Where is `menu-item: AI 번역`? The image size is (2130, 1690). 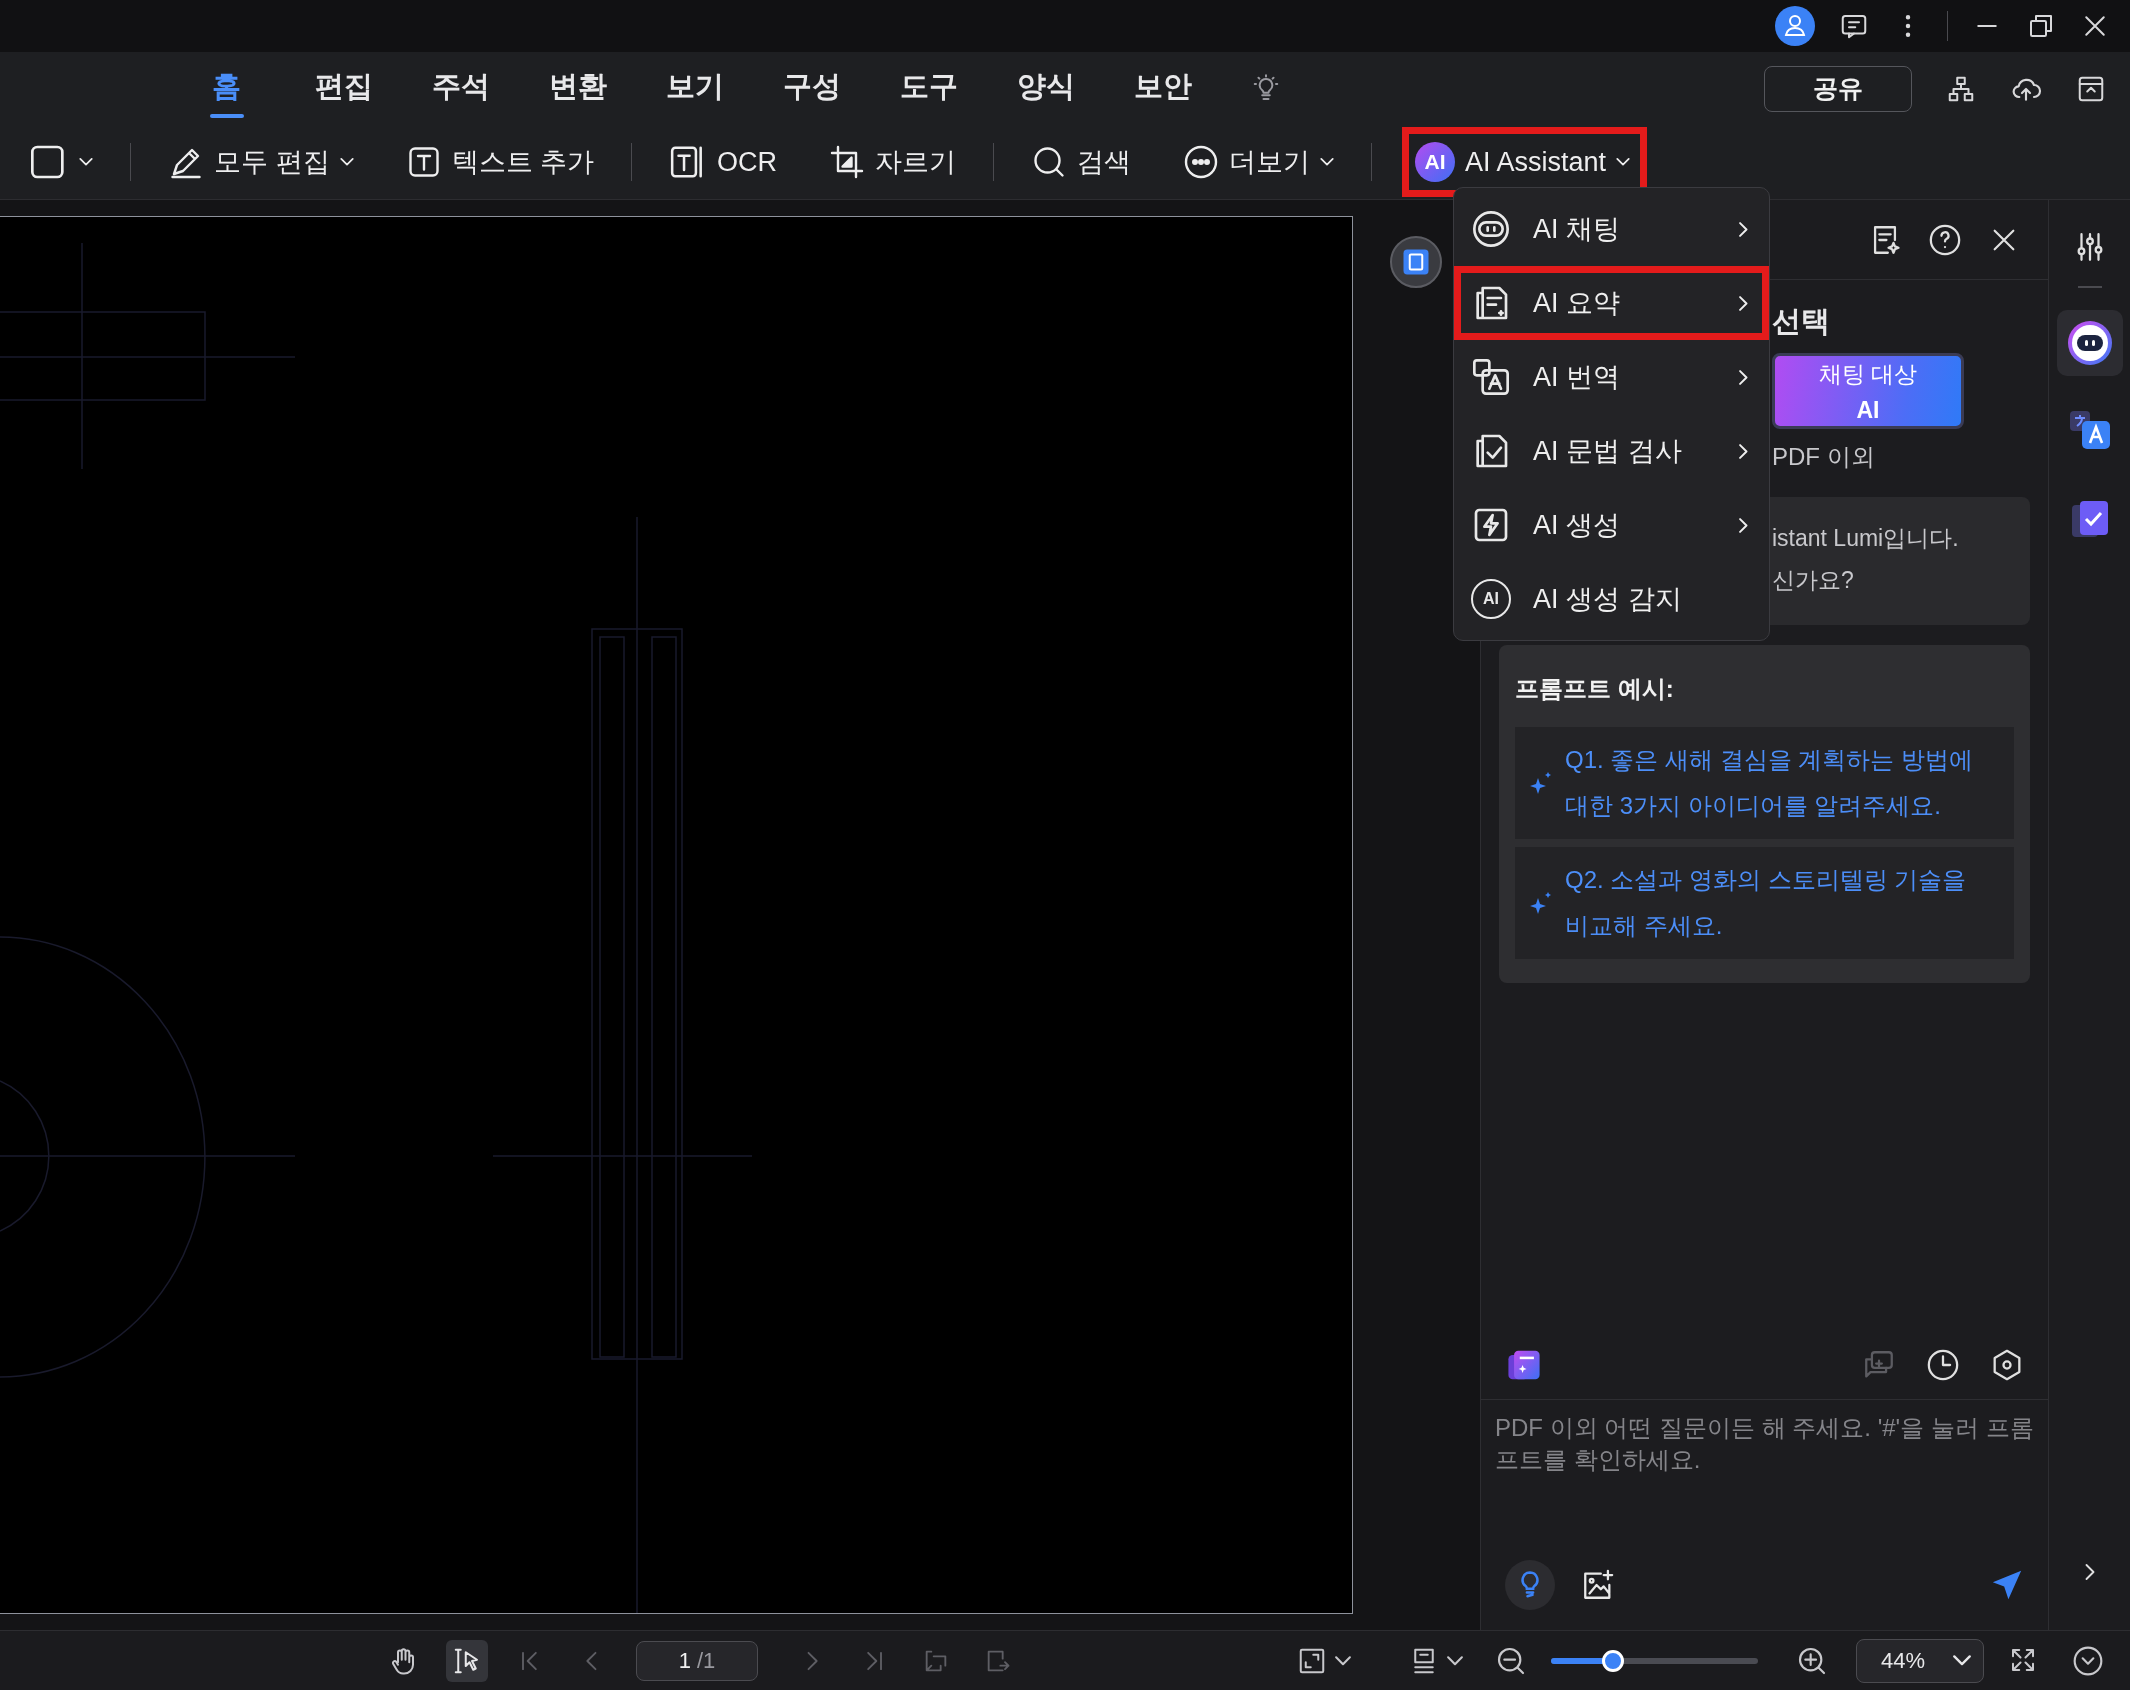 menu-item: AI 번역 is located at coordinates (1611, 377).